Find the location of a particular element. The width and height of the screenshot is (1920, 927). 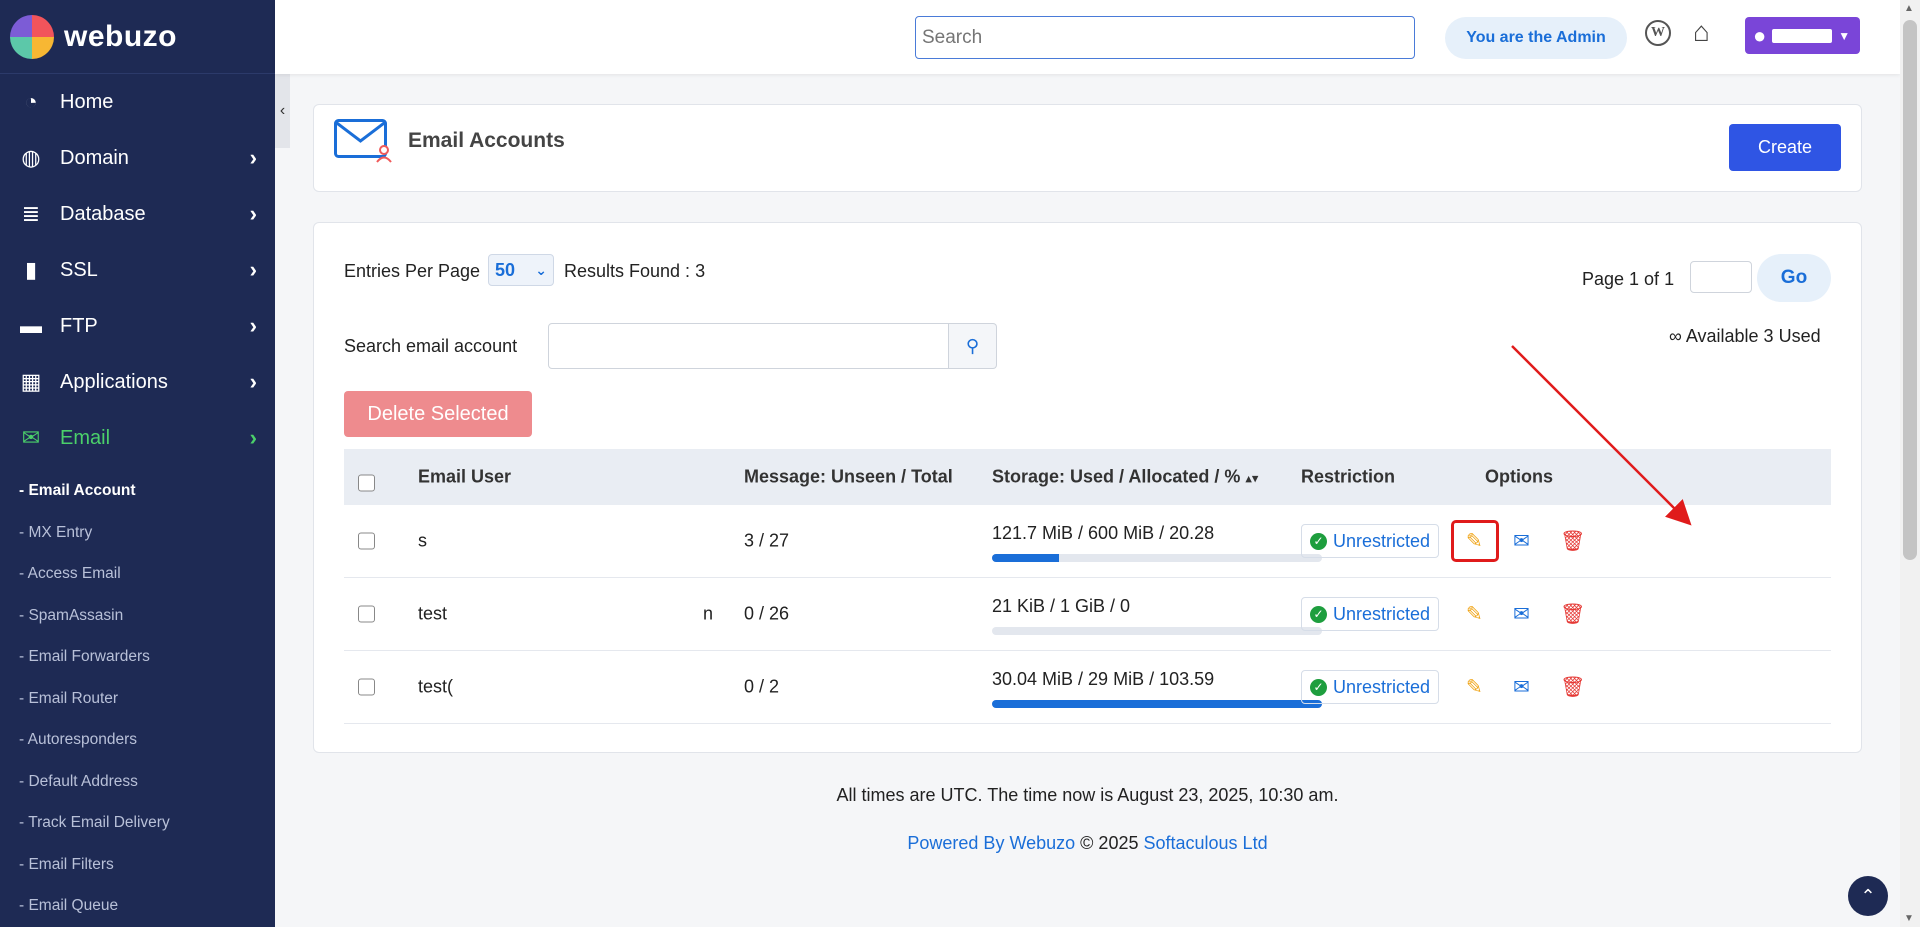

global-search-input is located at coordinates (1165, 37).